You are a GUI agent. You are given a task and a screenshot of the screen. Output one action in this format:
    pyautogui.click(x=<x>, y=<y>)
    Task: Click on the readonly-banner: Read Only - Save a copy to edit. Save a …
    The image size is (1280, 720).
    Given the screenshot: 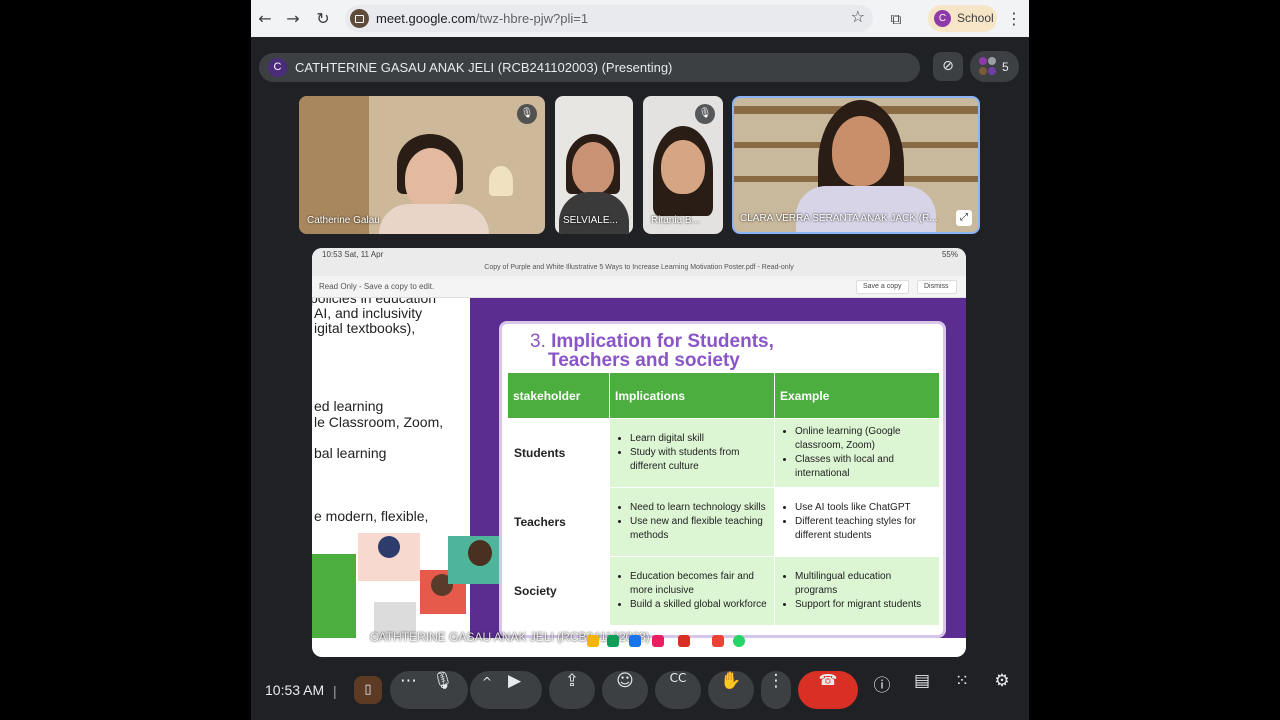 What is the action you would take?
    pyautogui.click(x=639, y=287)
    